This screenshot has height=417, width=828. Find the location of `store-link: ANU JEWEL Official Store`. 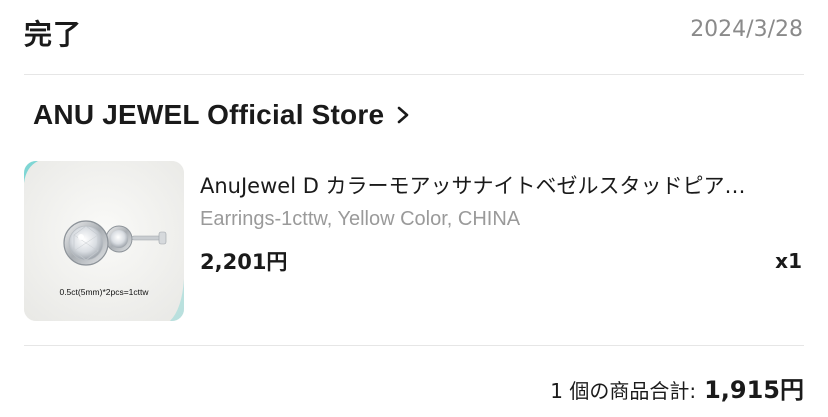

store-link: ANU JEWEL Official Store is located at coordinates (221, 115).